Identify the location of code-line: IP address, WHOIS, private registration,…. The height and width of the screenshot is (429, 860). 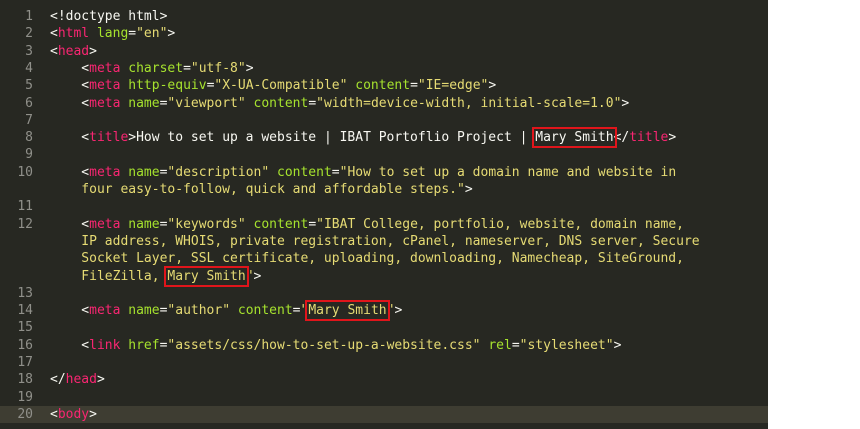
(384, 241).